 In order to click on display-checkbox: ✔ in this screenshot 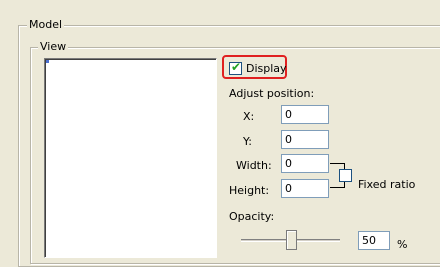, I will do `click(235, 67)`.